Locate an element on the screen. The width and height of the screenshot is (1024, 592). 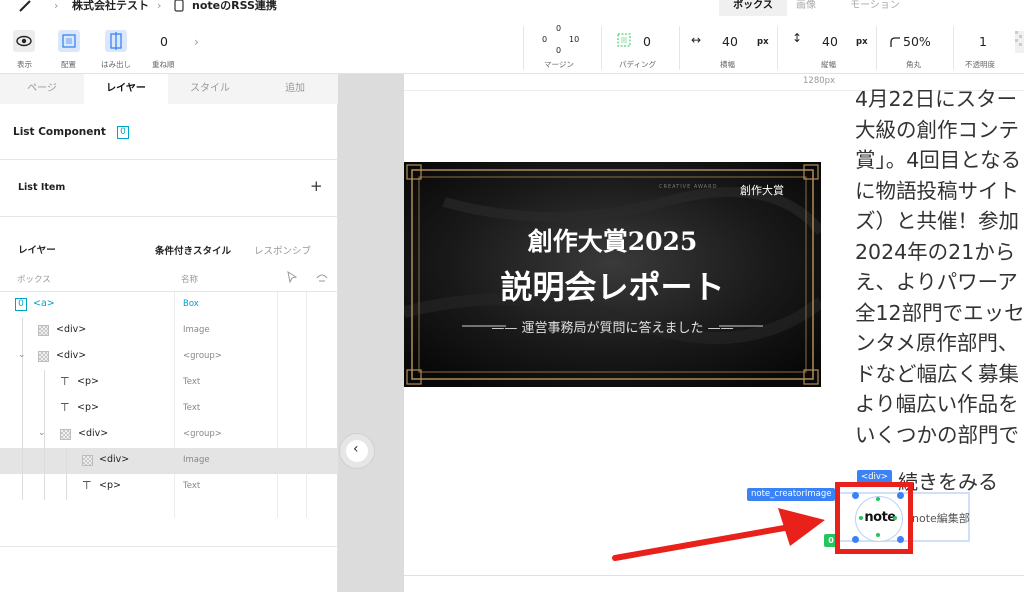
width-label: 横幅 is located at coordinates (727, 64).